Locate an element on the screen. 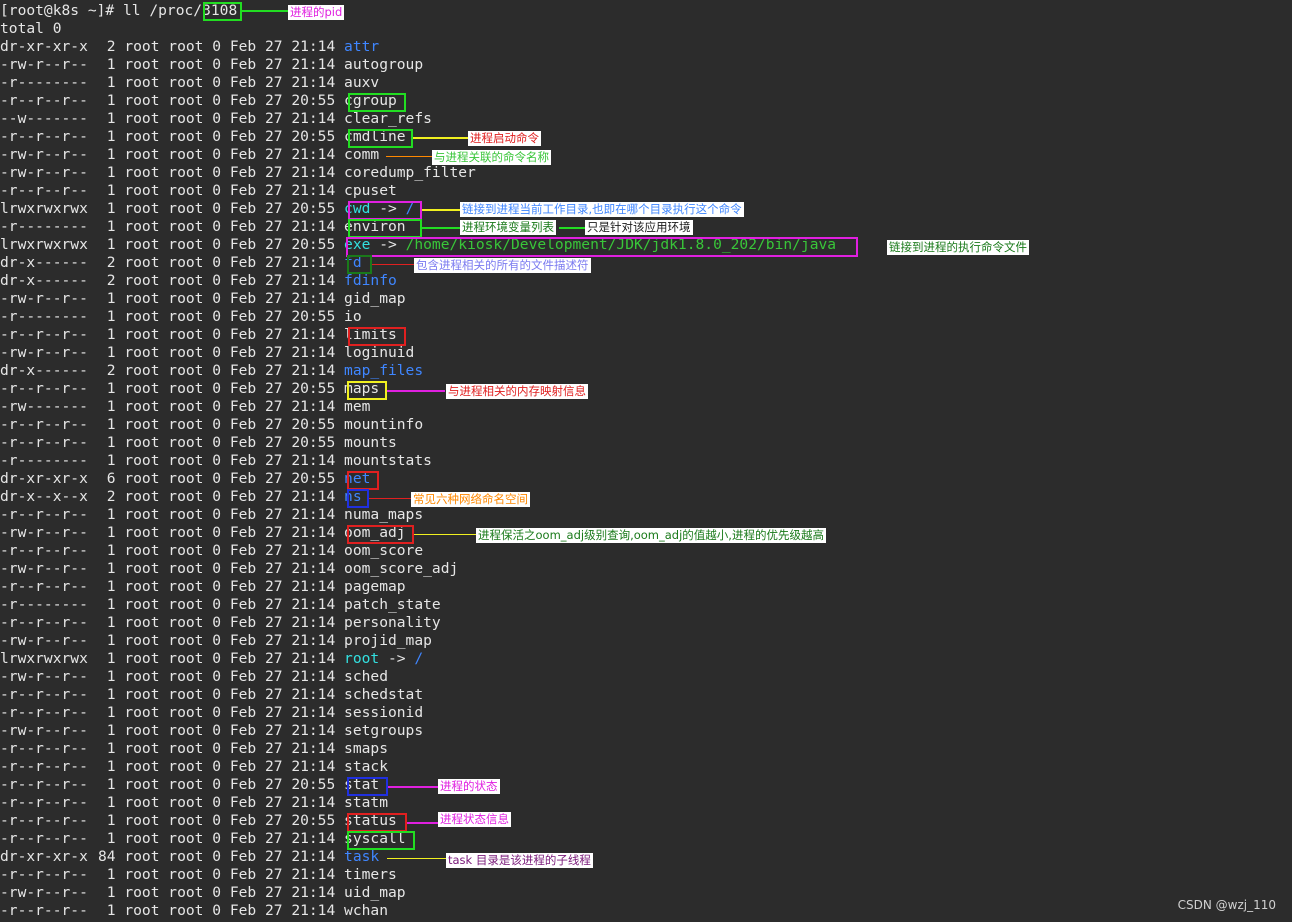 This screenshot has width=1292, height=922. file-name: oom_score is located at coordinates (384, 550).